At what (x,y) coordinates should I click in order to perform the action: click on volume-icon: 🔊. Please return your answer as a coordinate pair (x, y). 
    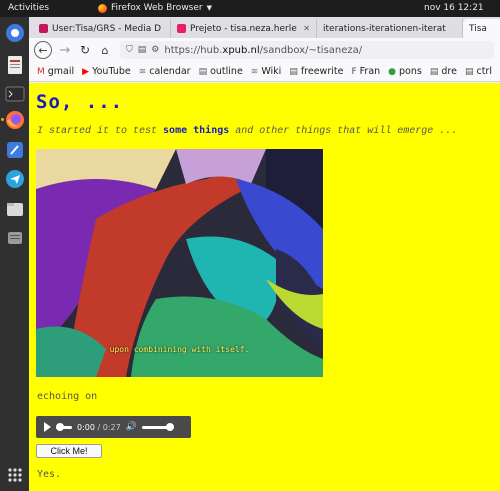
    Looking at the image, I should click on (131, 427).